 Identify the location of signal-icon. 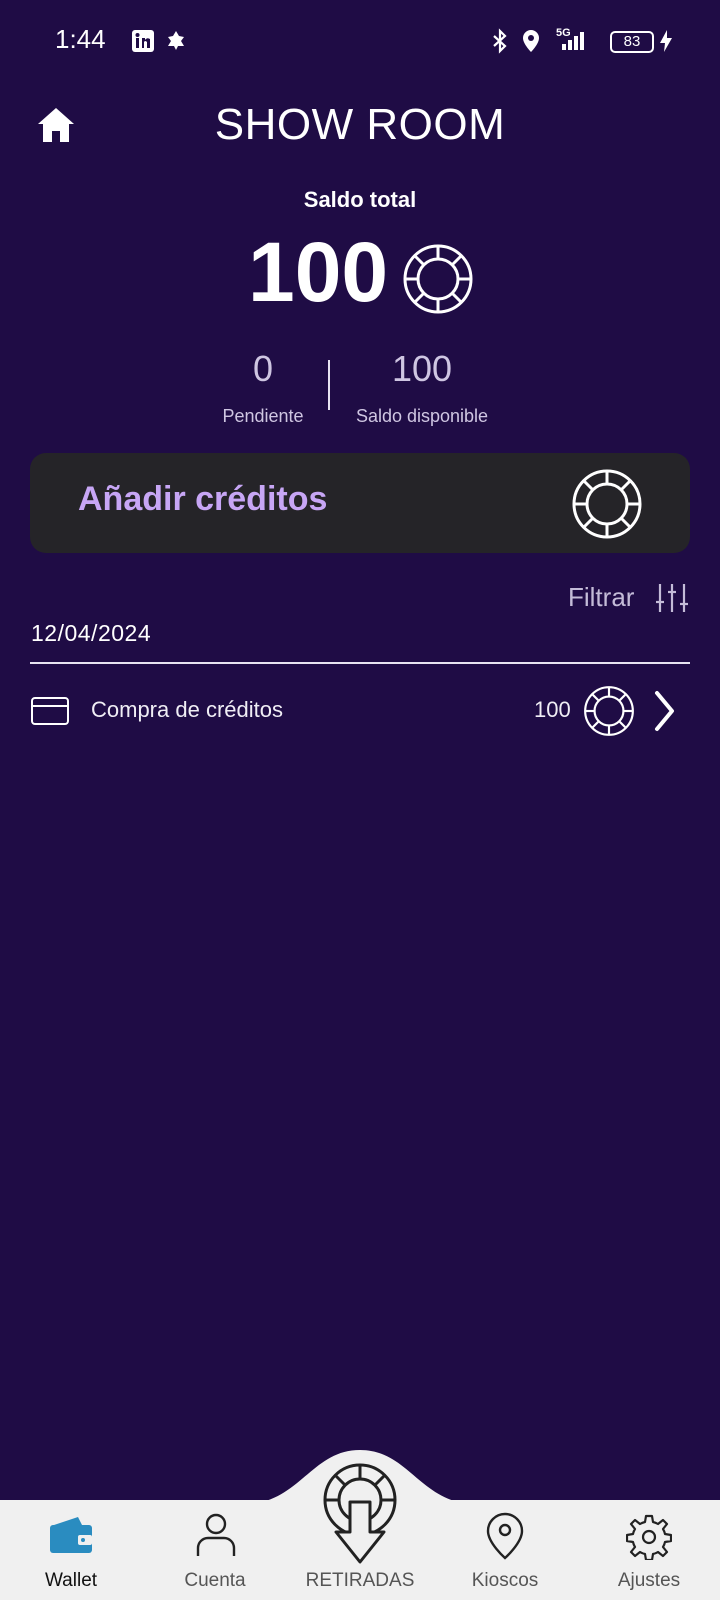
(573, 41).